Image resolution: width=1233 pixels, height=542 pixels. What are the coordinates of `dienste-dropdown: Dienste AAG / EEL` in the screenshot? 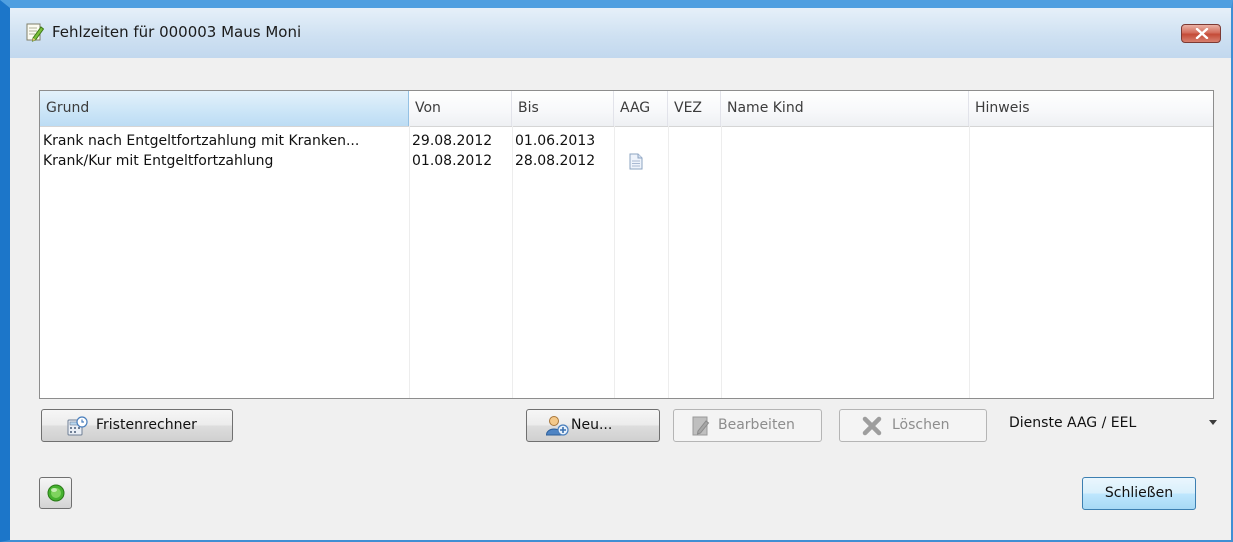 It's located at (1072, 423).